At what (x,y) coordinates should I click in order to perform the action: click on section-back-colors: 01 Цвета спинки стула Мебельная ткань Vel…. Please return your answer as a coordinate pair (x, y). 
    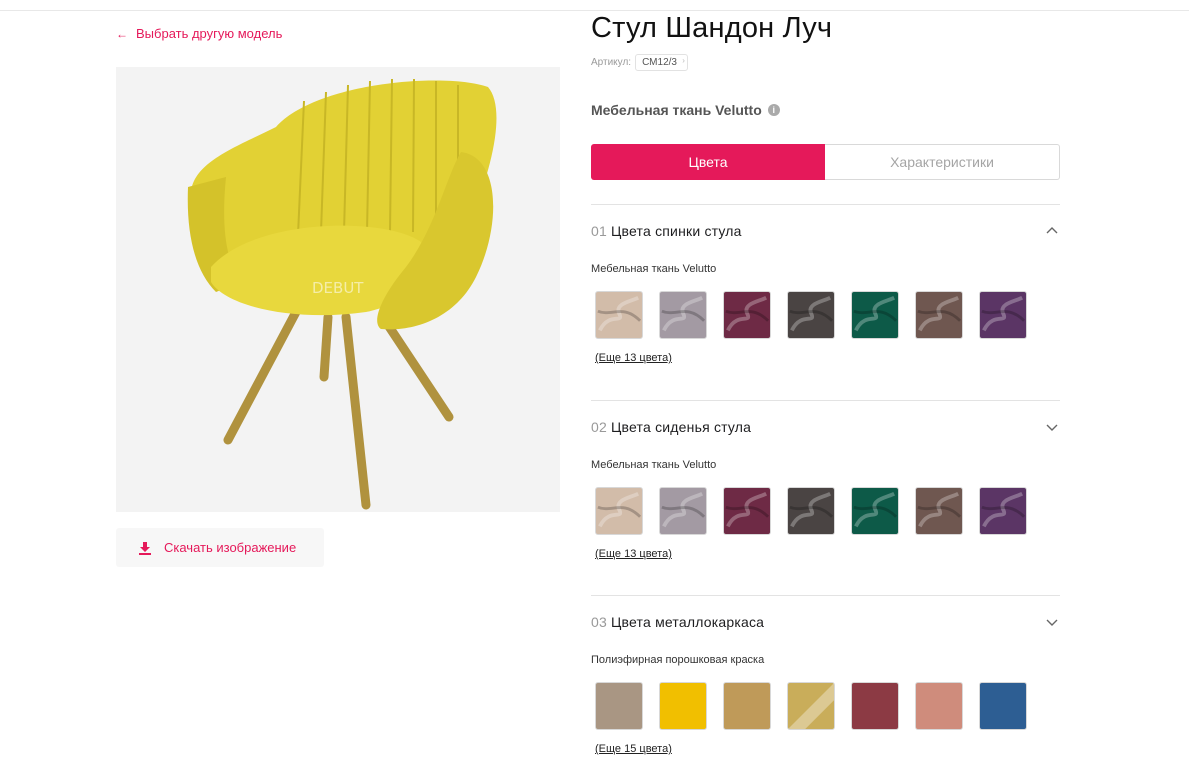
    Looking at the image, I should click on (825, 285).